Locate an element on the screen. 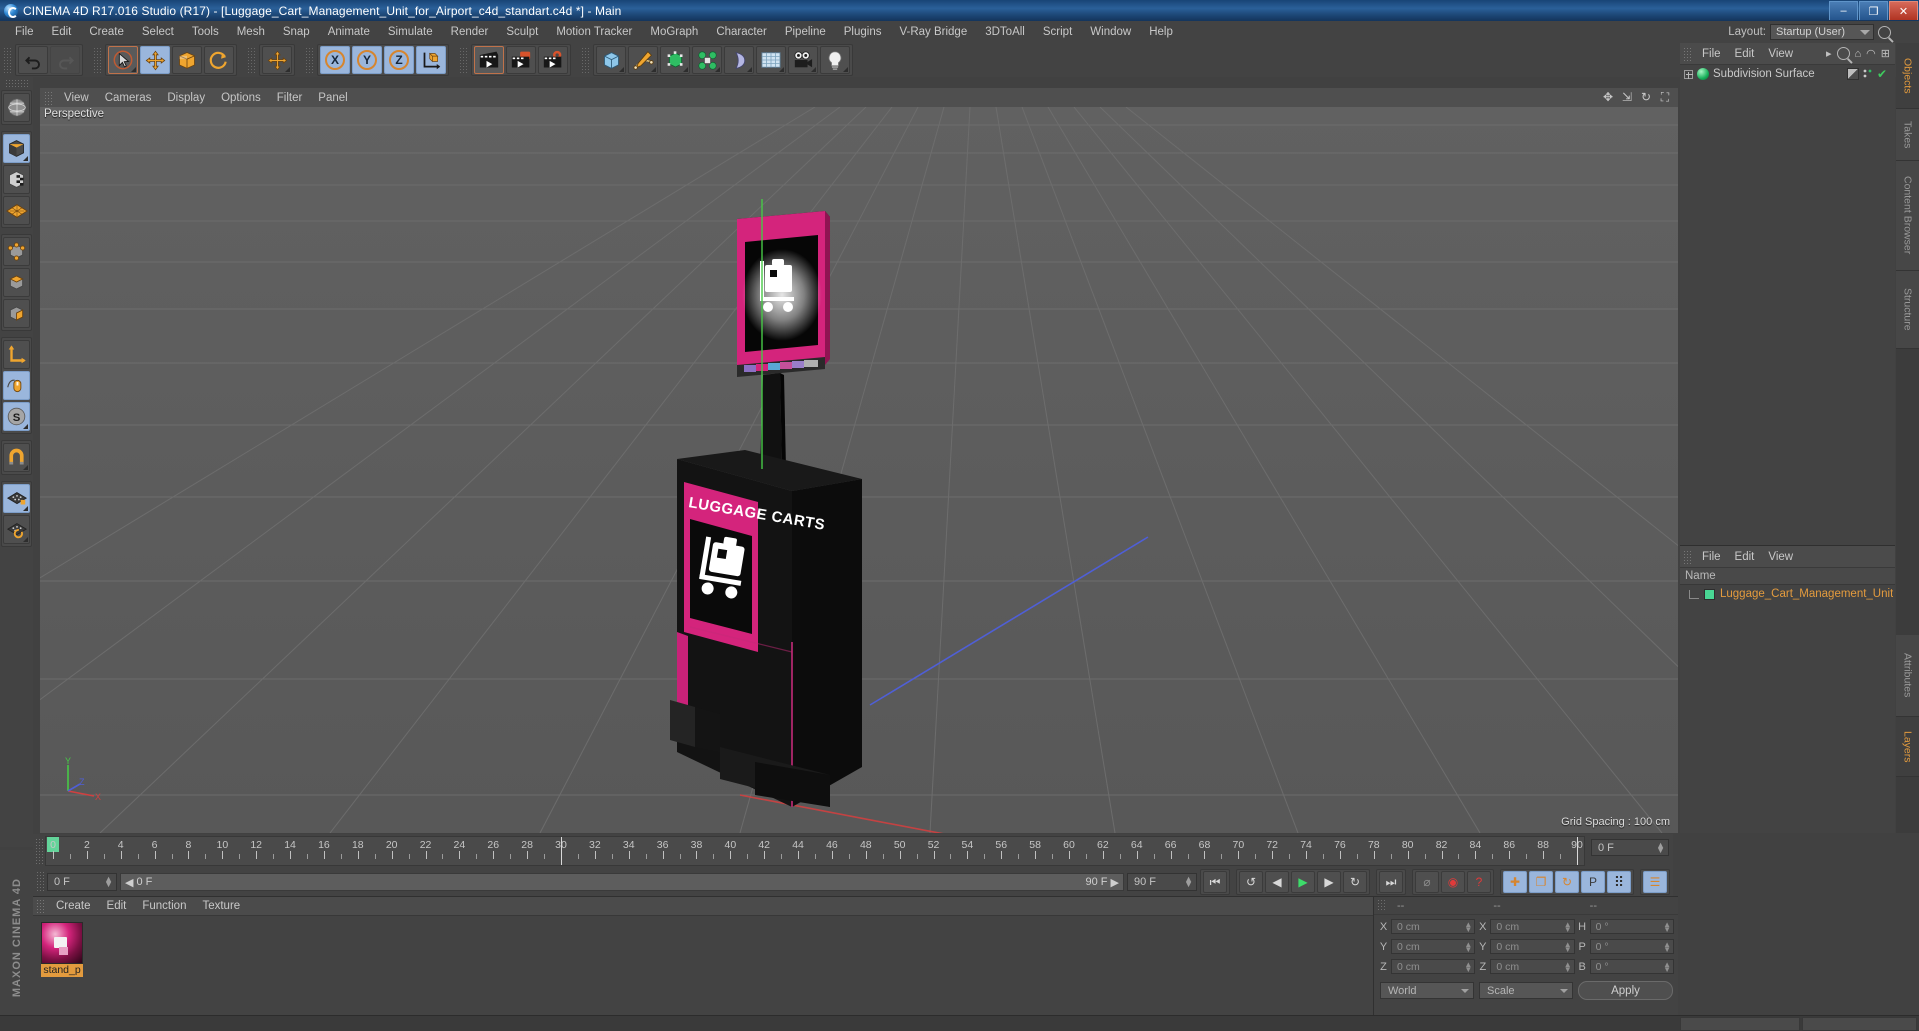  dots-tag is located at coordinates (1868, 74).